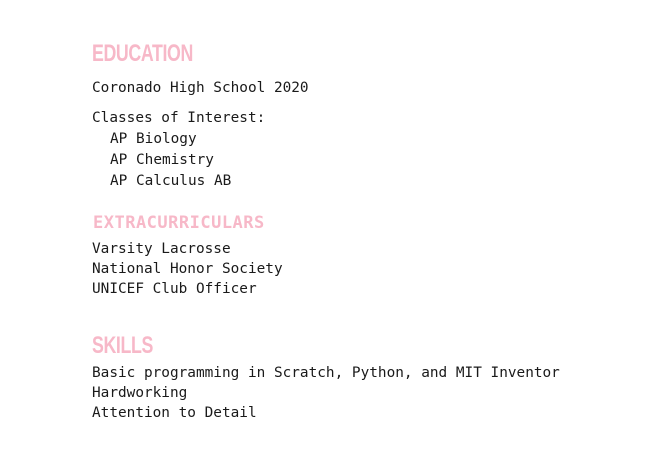 The width and height of the screenshot is (662, 465). What do you see at coordinates (140, 393) in the screenshot?
I see `skill-item: Hardworking` at bounding box center [140, 393].